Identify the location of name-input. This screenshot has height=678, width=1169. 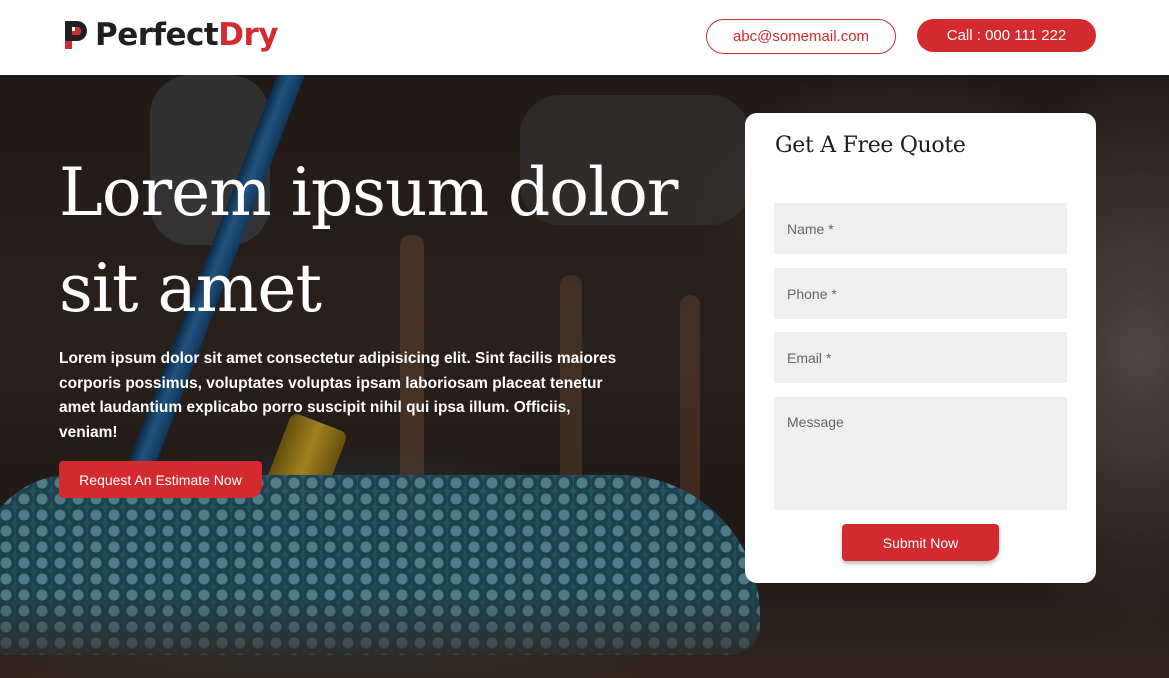
(920, 228).